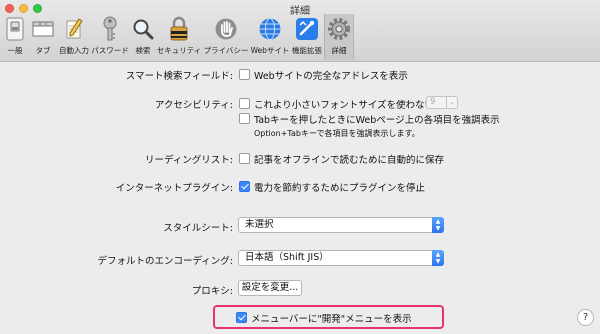  What do you see at coordinates (341, 258) in the screenshot?
I see `encoding-select: 日本語（Shift JIS） ▲ ▼` at bounding box center [341, 258].